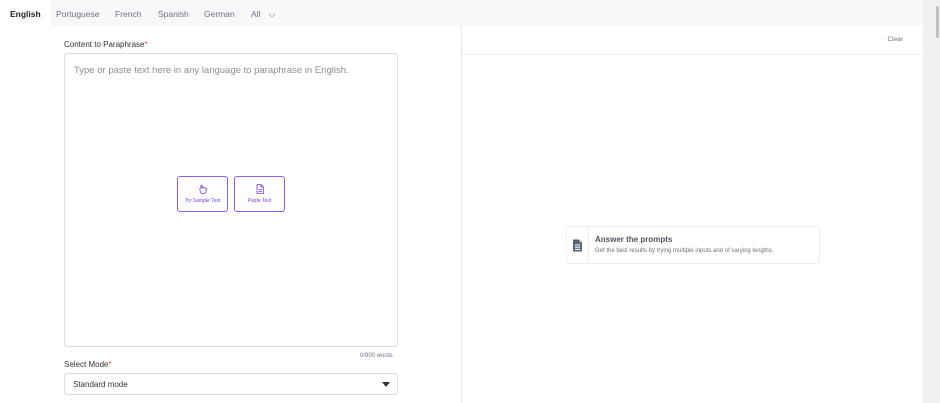 The image size is (940, 403). Describe the element at coordinates (634, 239) in the screenshot. I see `prompt-title: Answer the prompts` at that location.